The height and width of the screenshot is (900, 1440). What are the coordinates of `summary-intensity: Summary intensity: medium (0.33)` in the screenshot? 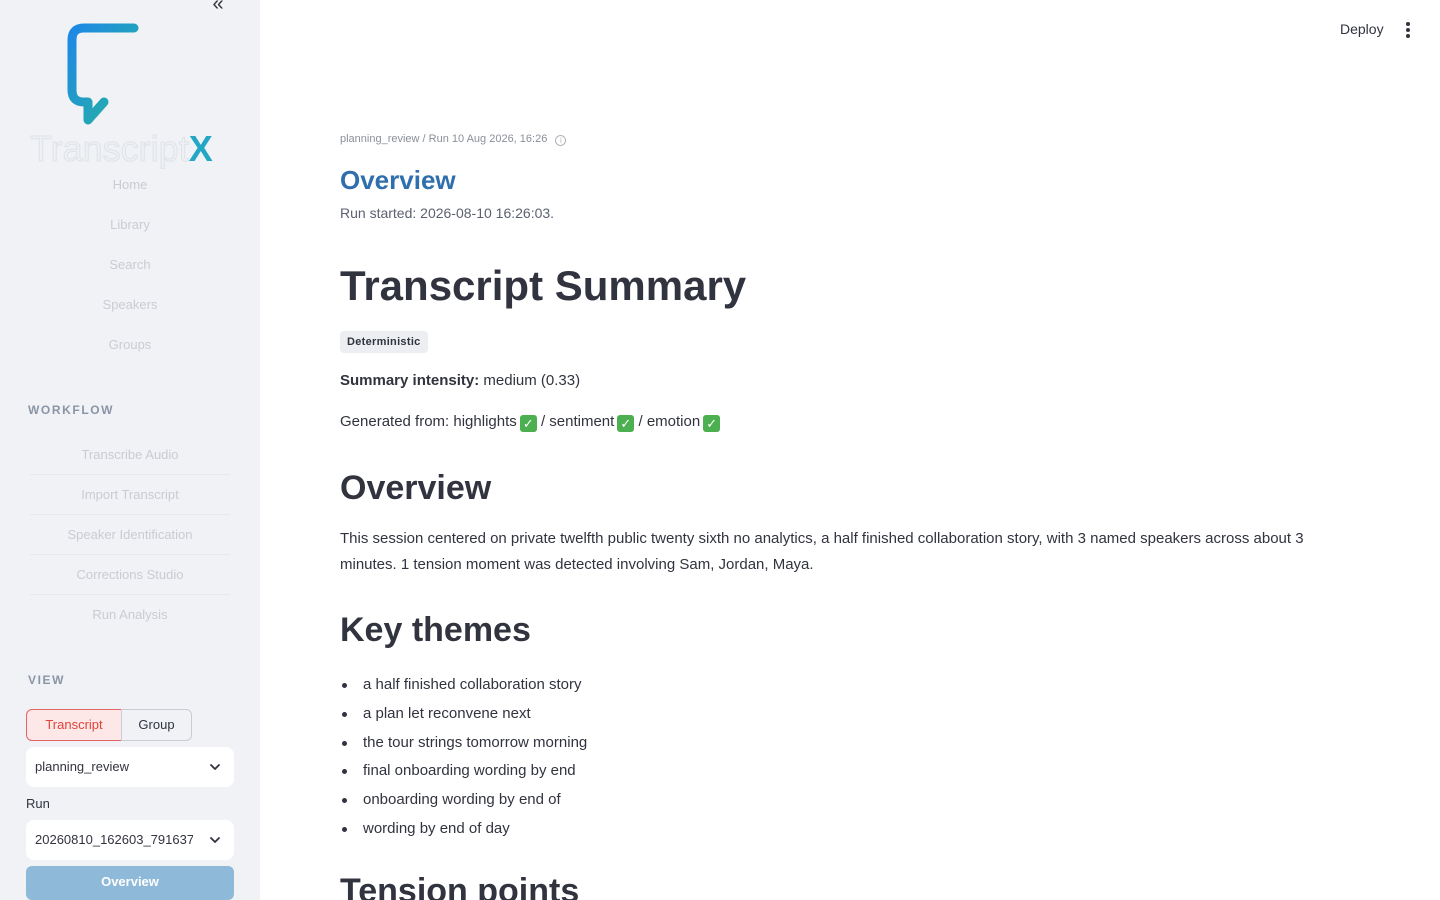 It's located at (460, 380).